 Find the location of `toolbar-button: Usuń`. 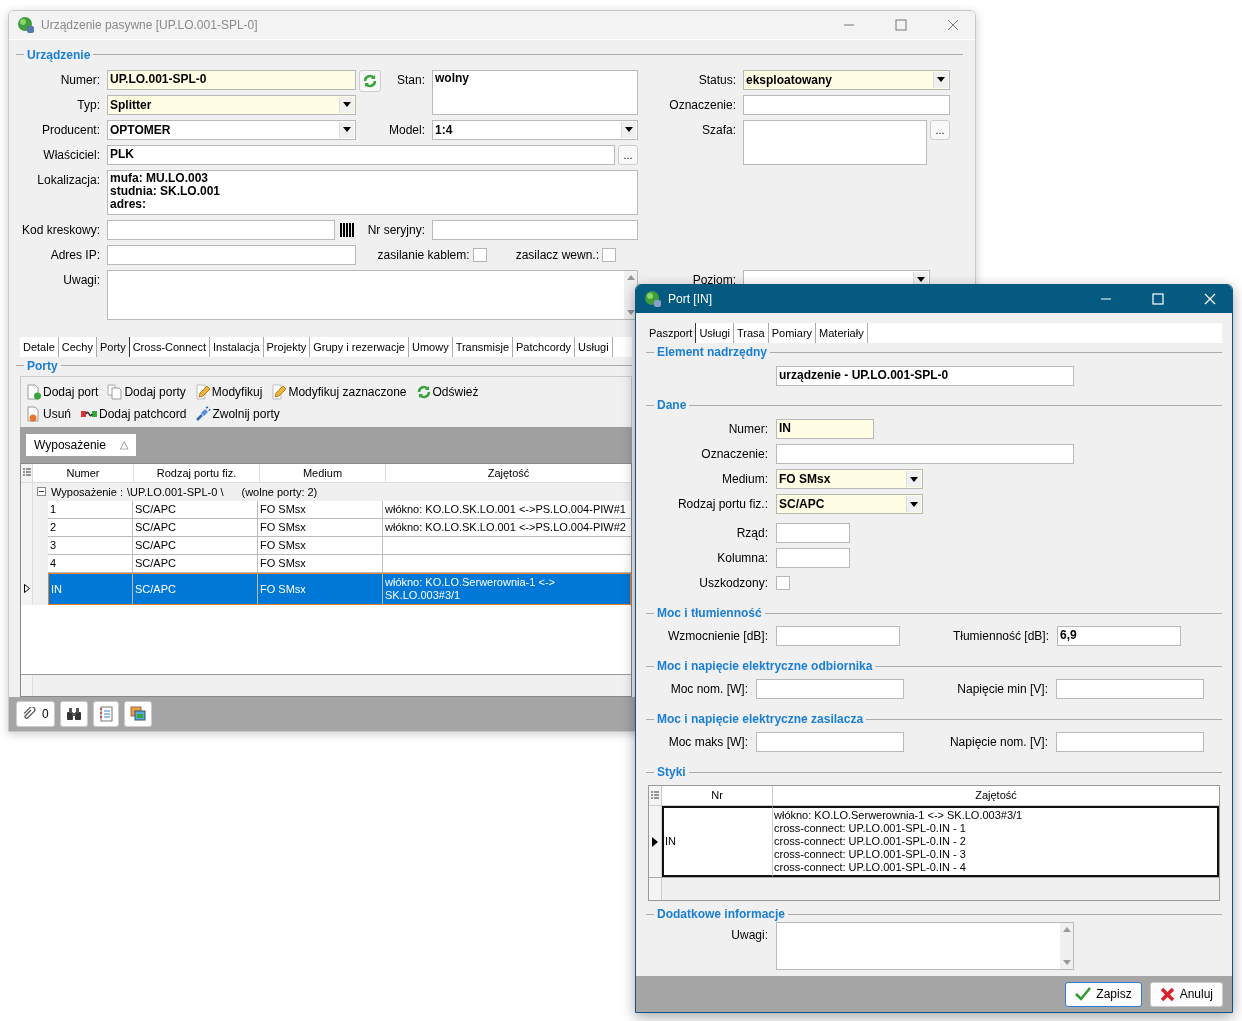

toolbar-button: Usuń is located at coordinates (48, 413).